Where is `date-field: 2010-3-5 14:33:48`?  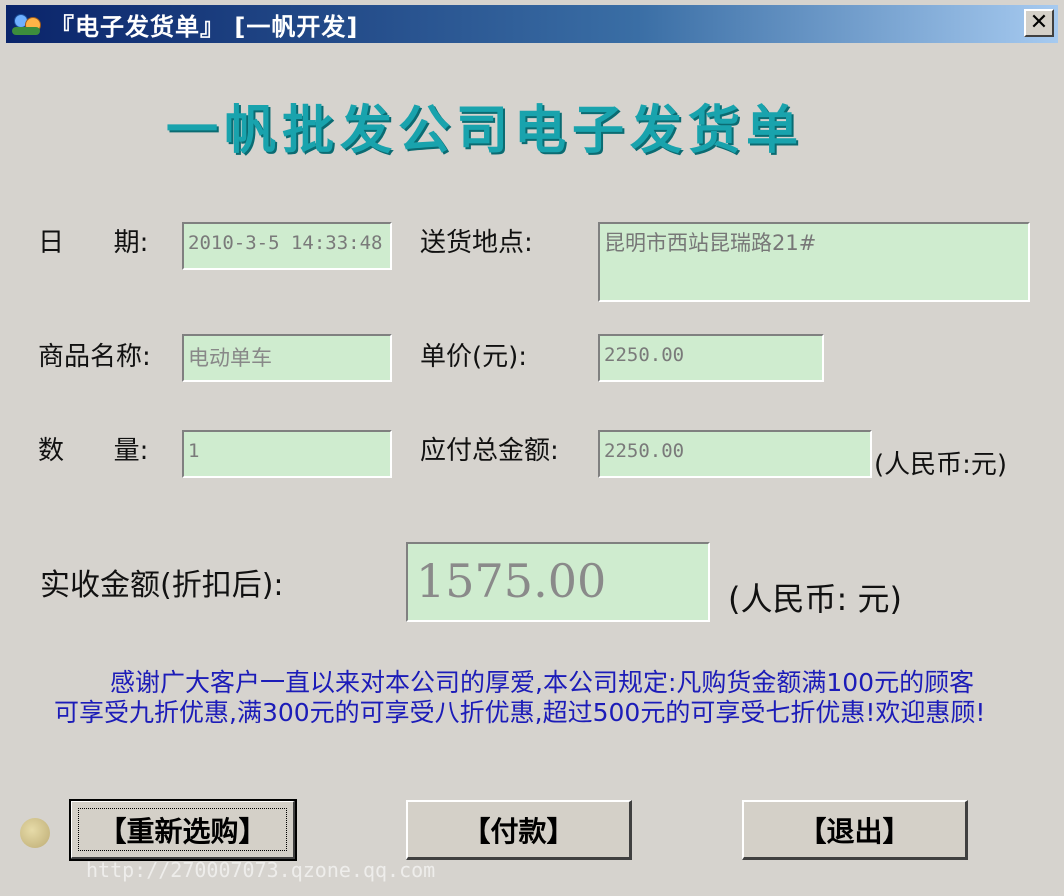 date-field: 2010-3-5 14:33:48 is located at coordinates (287, 246).